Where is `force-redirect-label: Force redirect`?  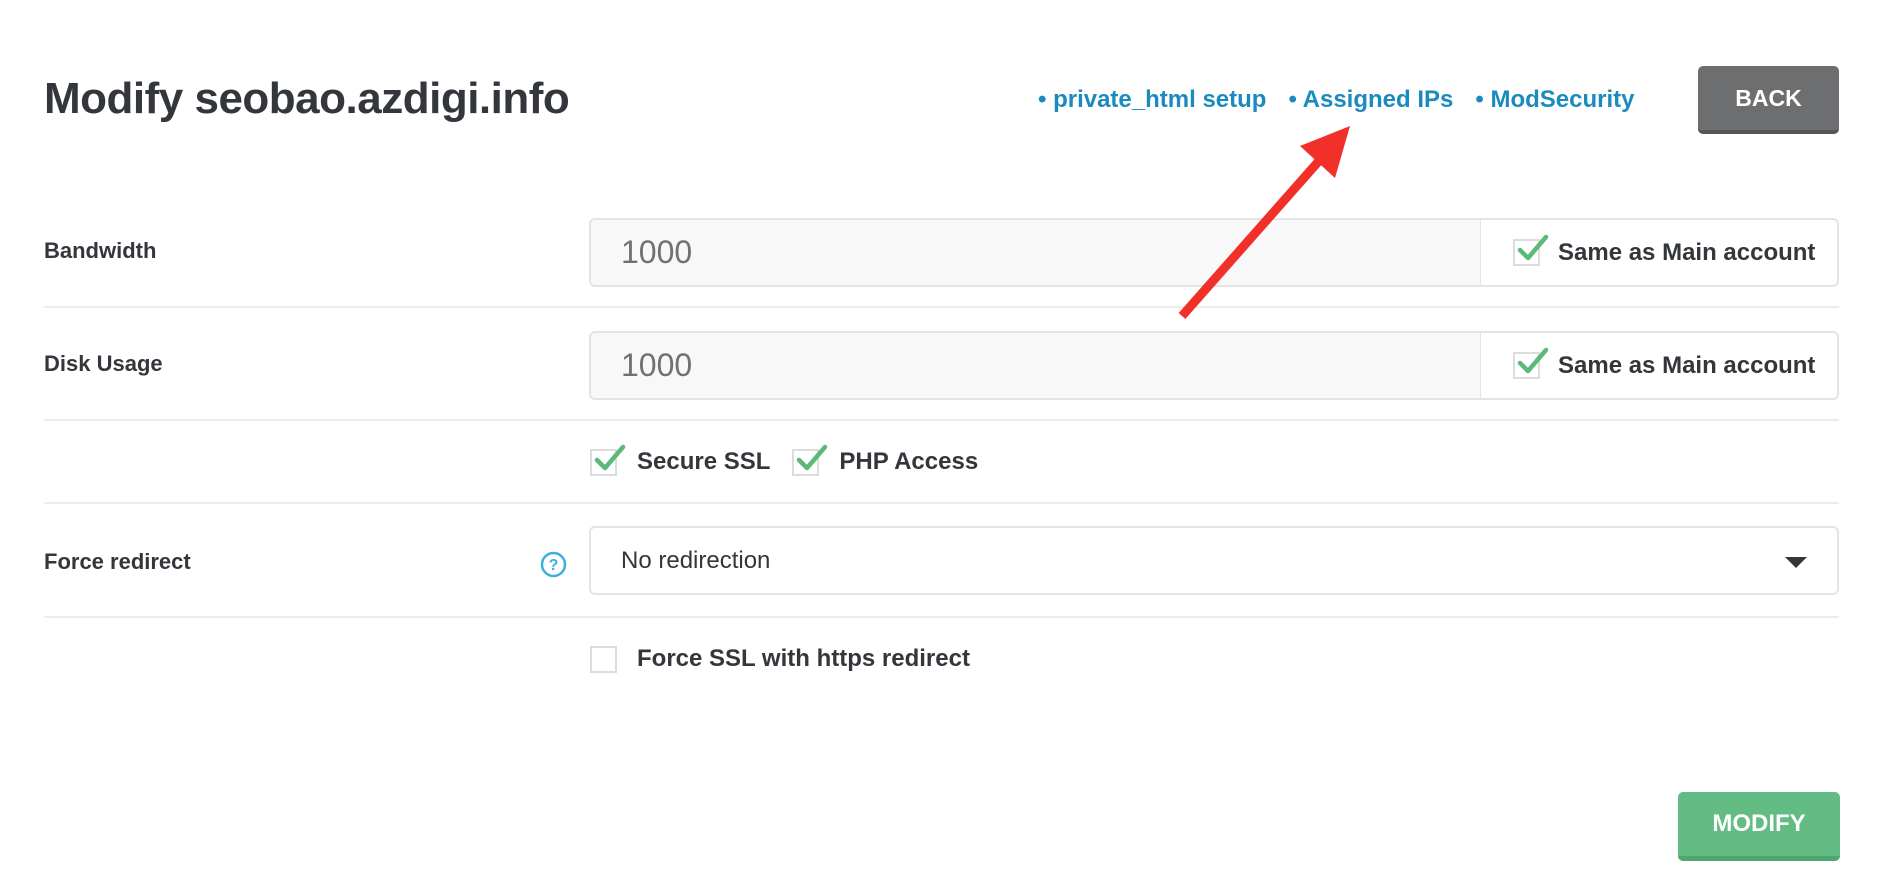
force-redirect-label: Force redirect is located at coordinates (117, 561).